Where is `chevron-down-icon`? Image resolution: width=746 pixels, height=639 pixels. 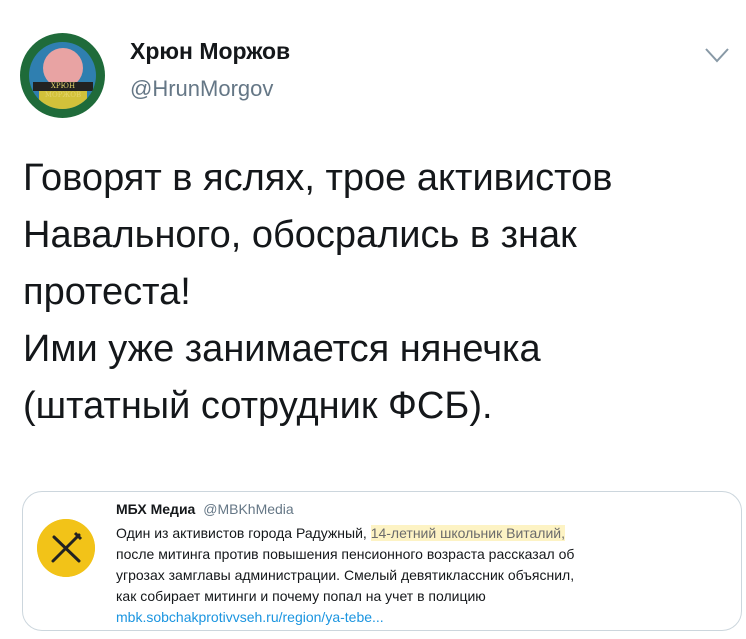 chevron-down-icon is located at coordinates (717, 55).